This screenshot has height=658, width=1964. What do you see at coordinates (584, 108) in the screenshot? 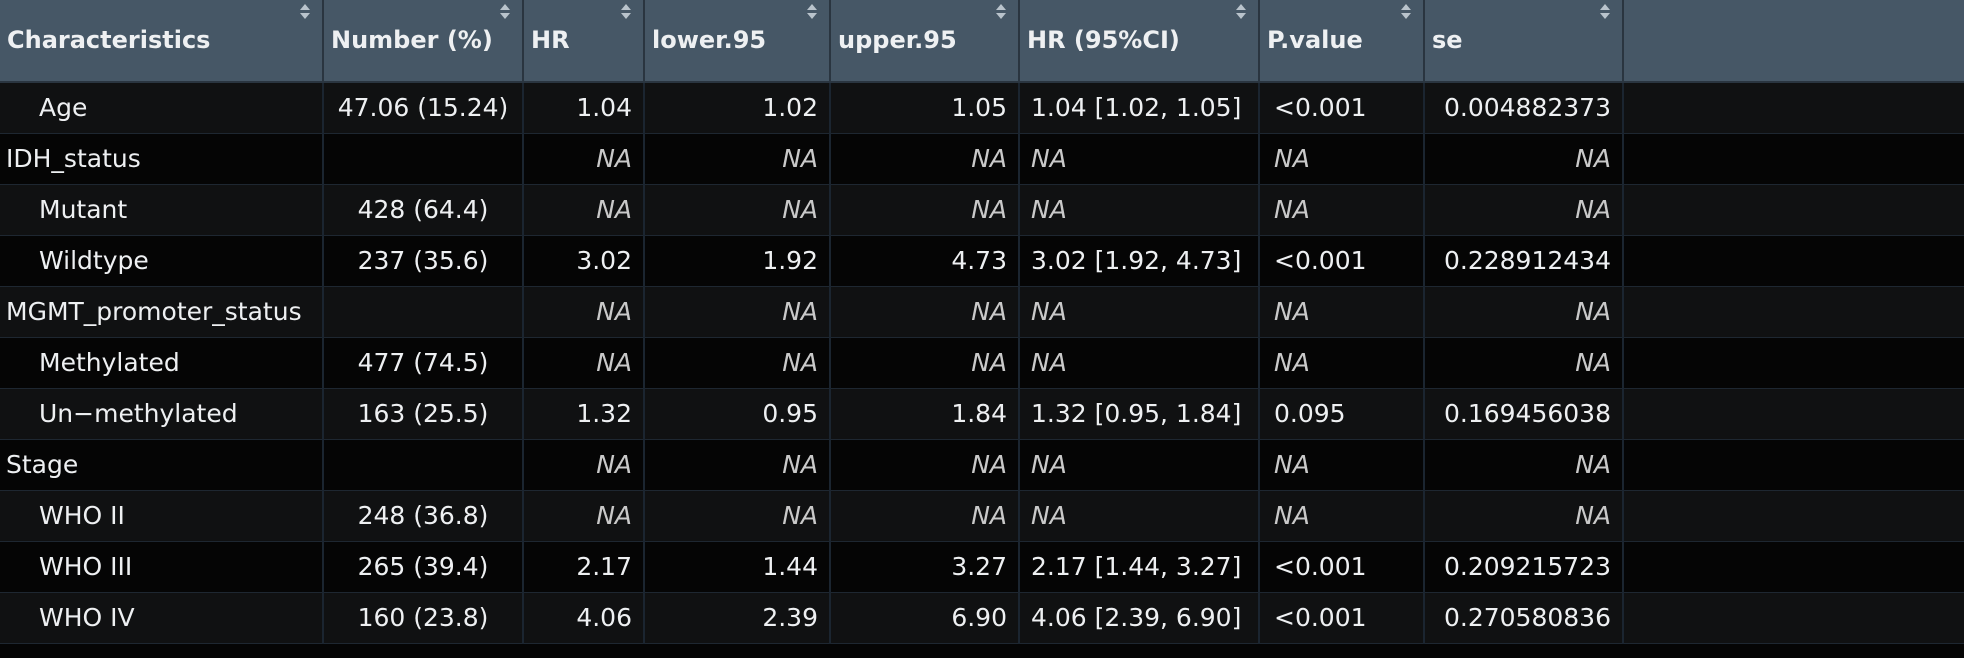
I see `cell-hr: 1.04` at bounding box center [584, 108].